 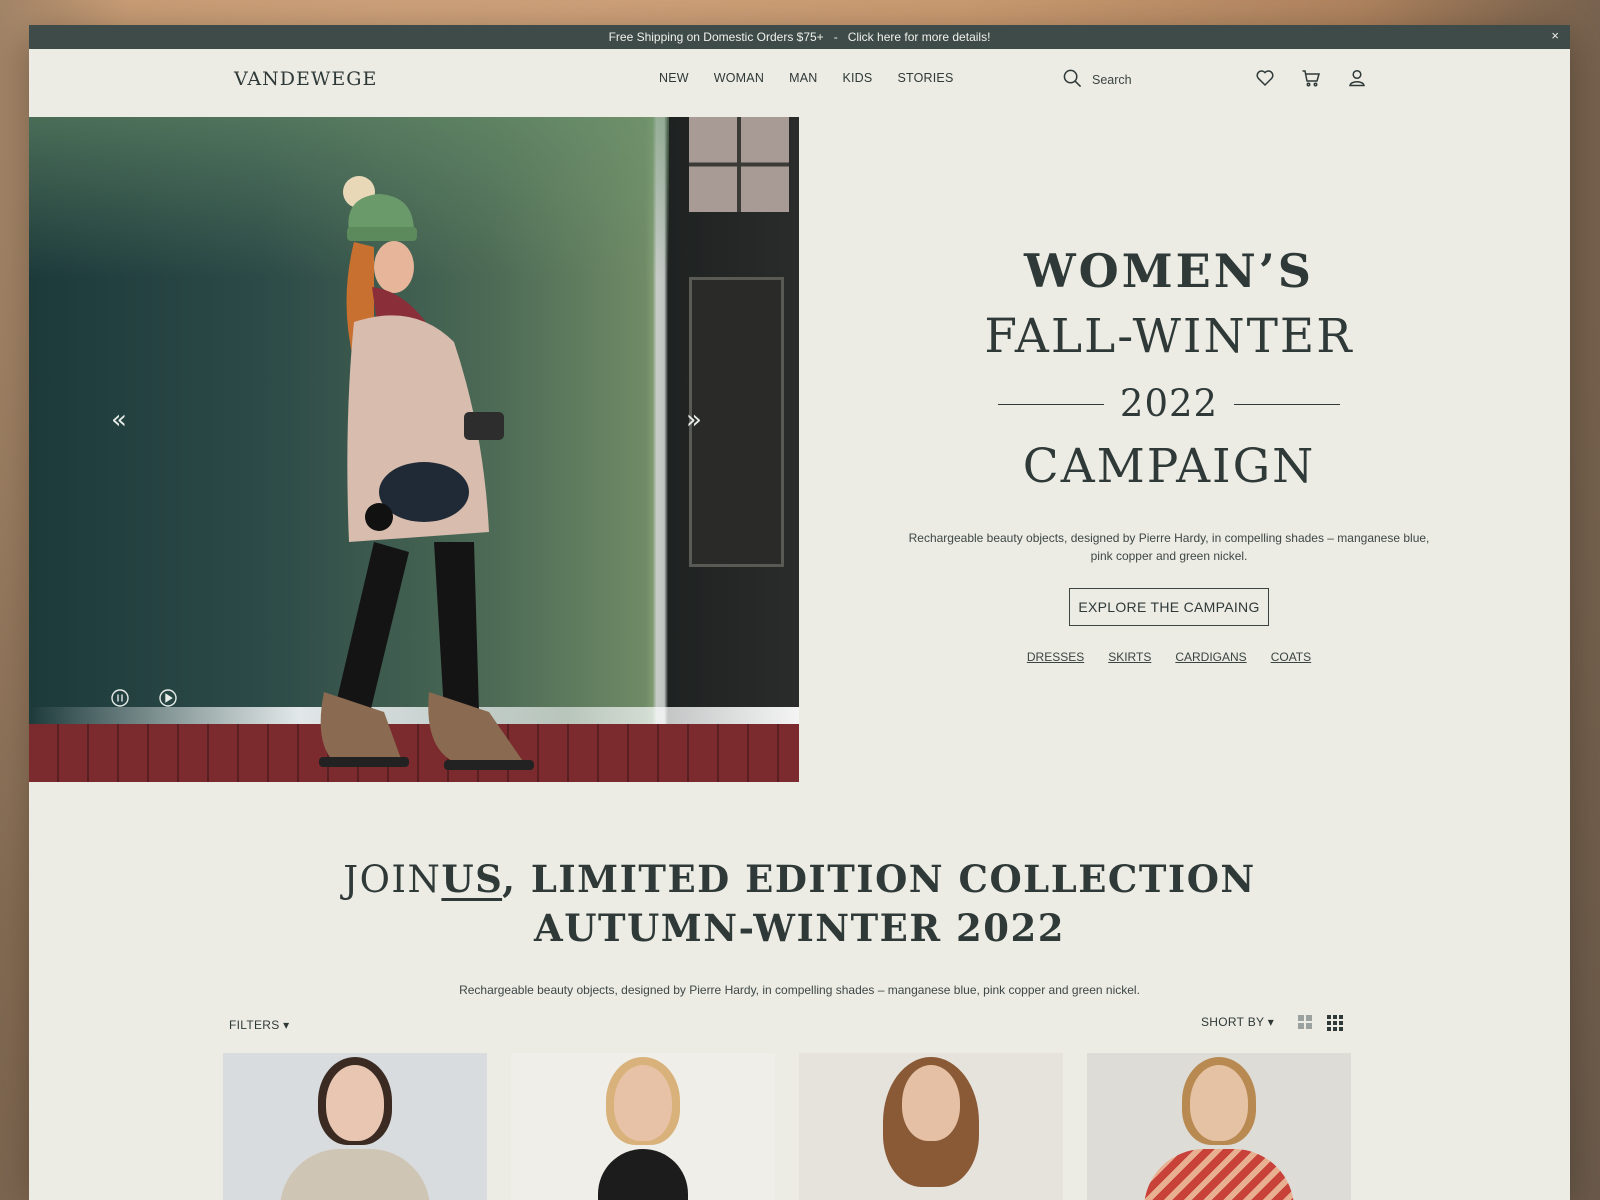 I want to click on promo-details-link: Click here for more details!, so click(x=919, y=37).